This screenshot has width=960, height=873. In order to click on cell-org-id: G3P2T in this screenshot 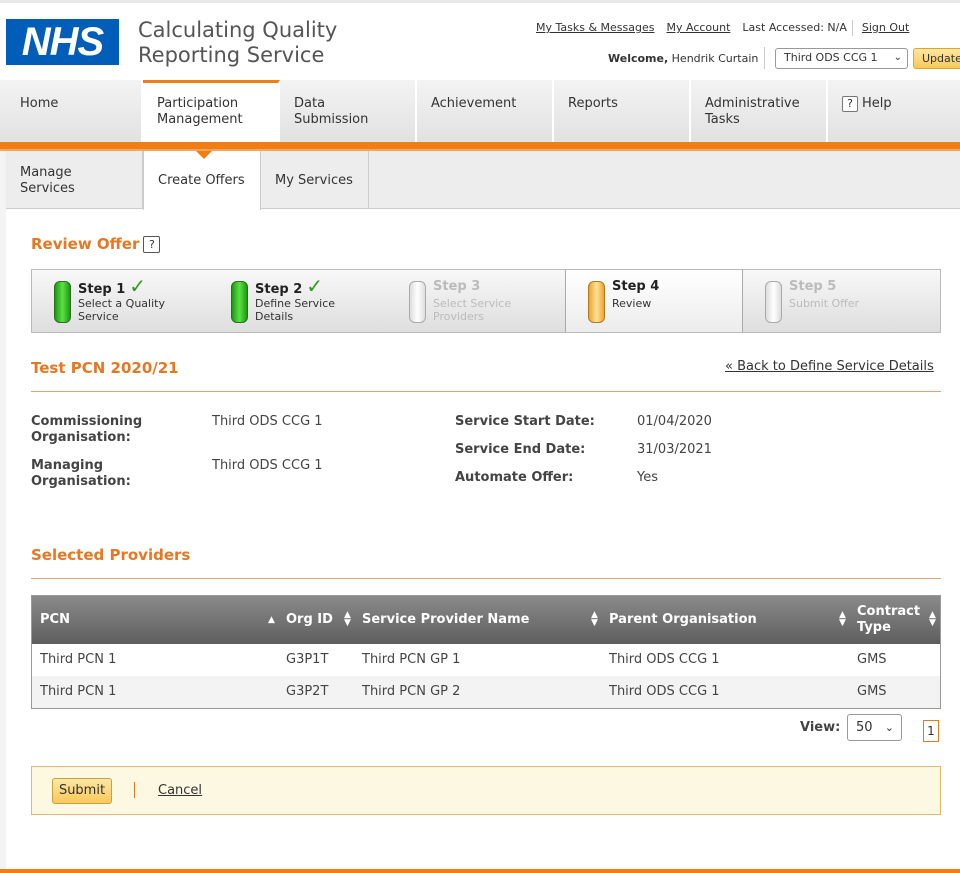, I will do `click(307, 691)`.